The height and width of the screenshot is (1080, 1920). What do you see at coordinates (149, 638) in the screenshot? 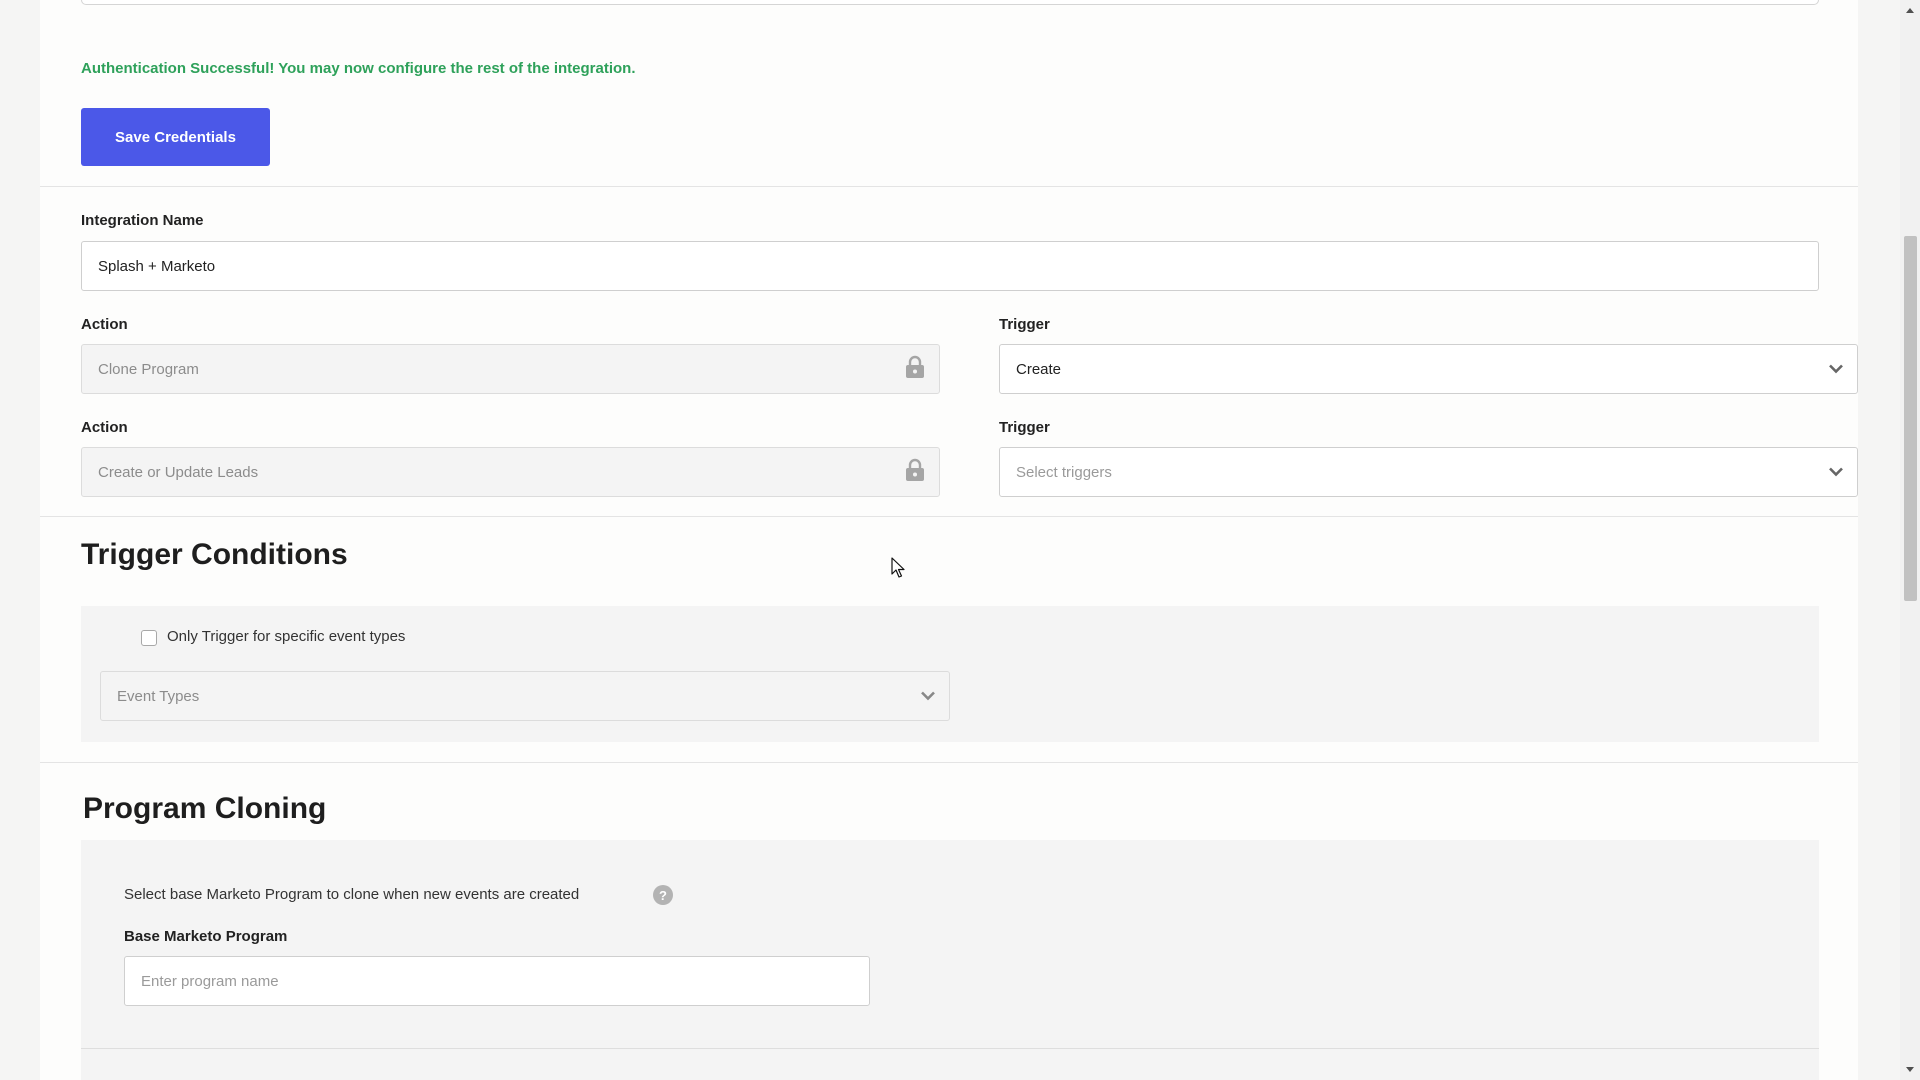
I see `specific-event-types-checkbox` at bounding box center [149, 638].